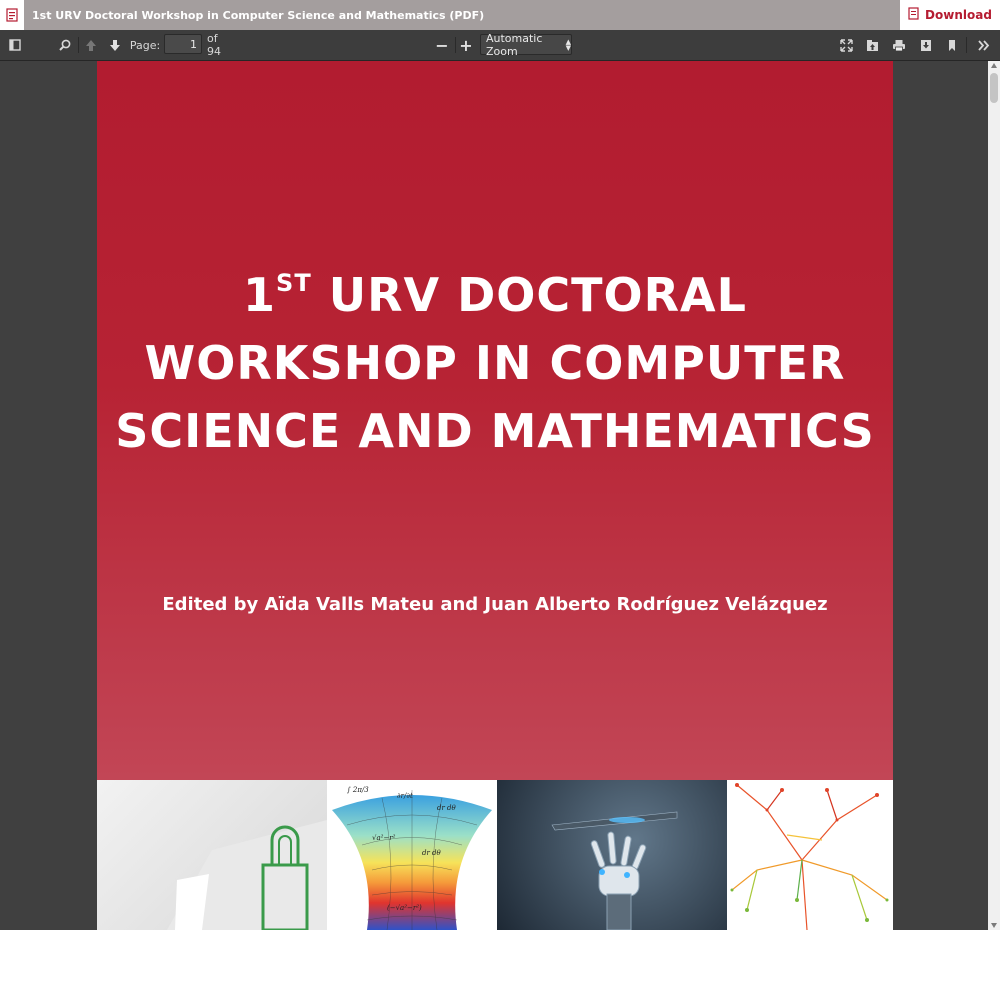 Image resolution: width=1000 pixels, height=1000 pixels. What do you see at coordinates (183, 44) in the screenshot?
I see `page-number-input` at bounding box center [183, 44].